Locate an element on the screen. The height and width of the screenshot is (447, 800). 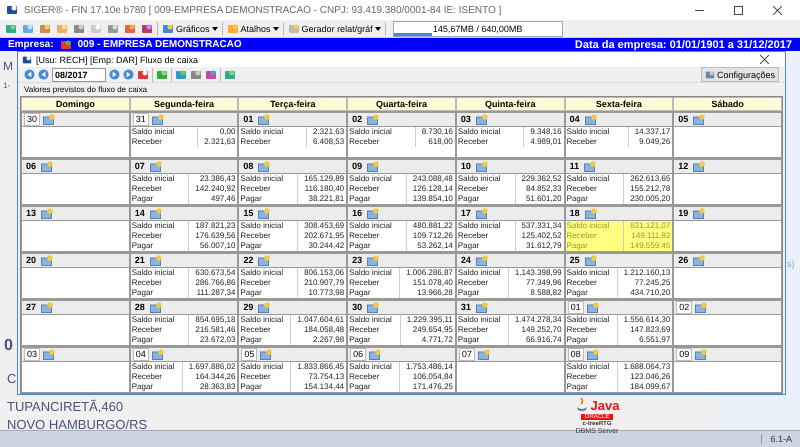
day-number: 19 is located at coordinates (683, 213).